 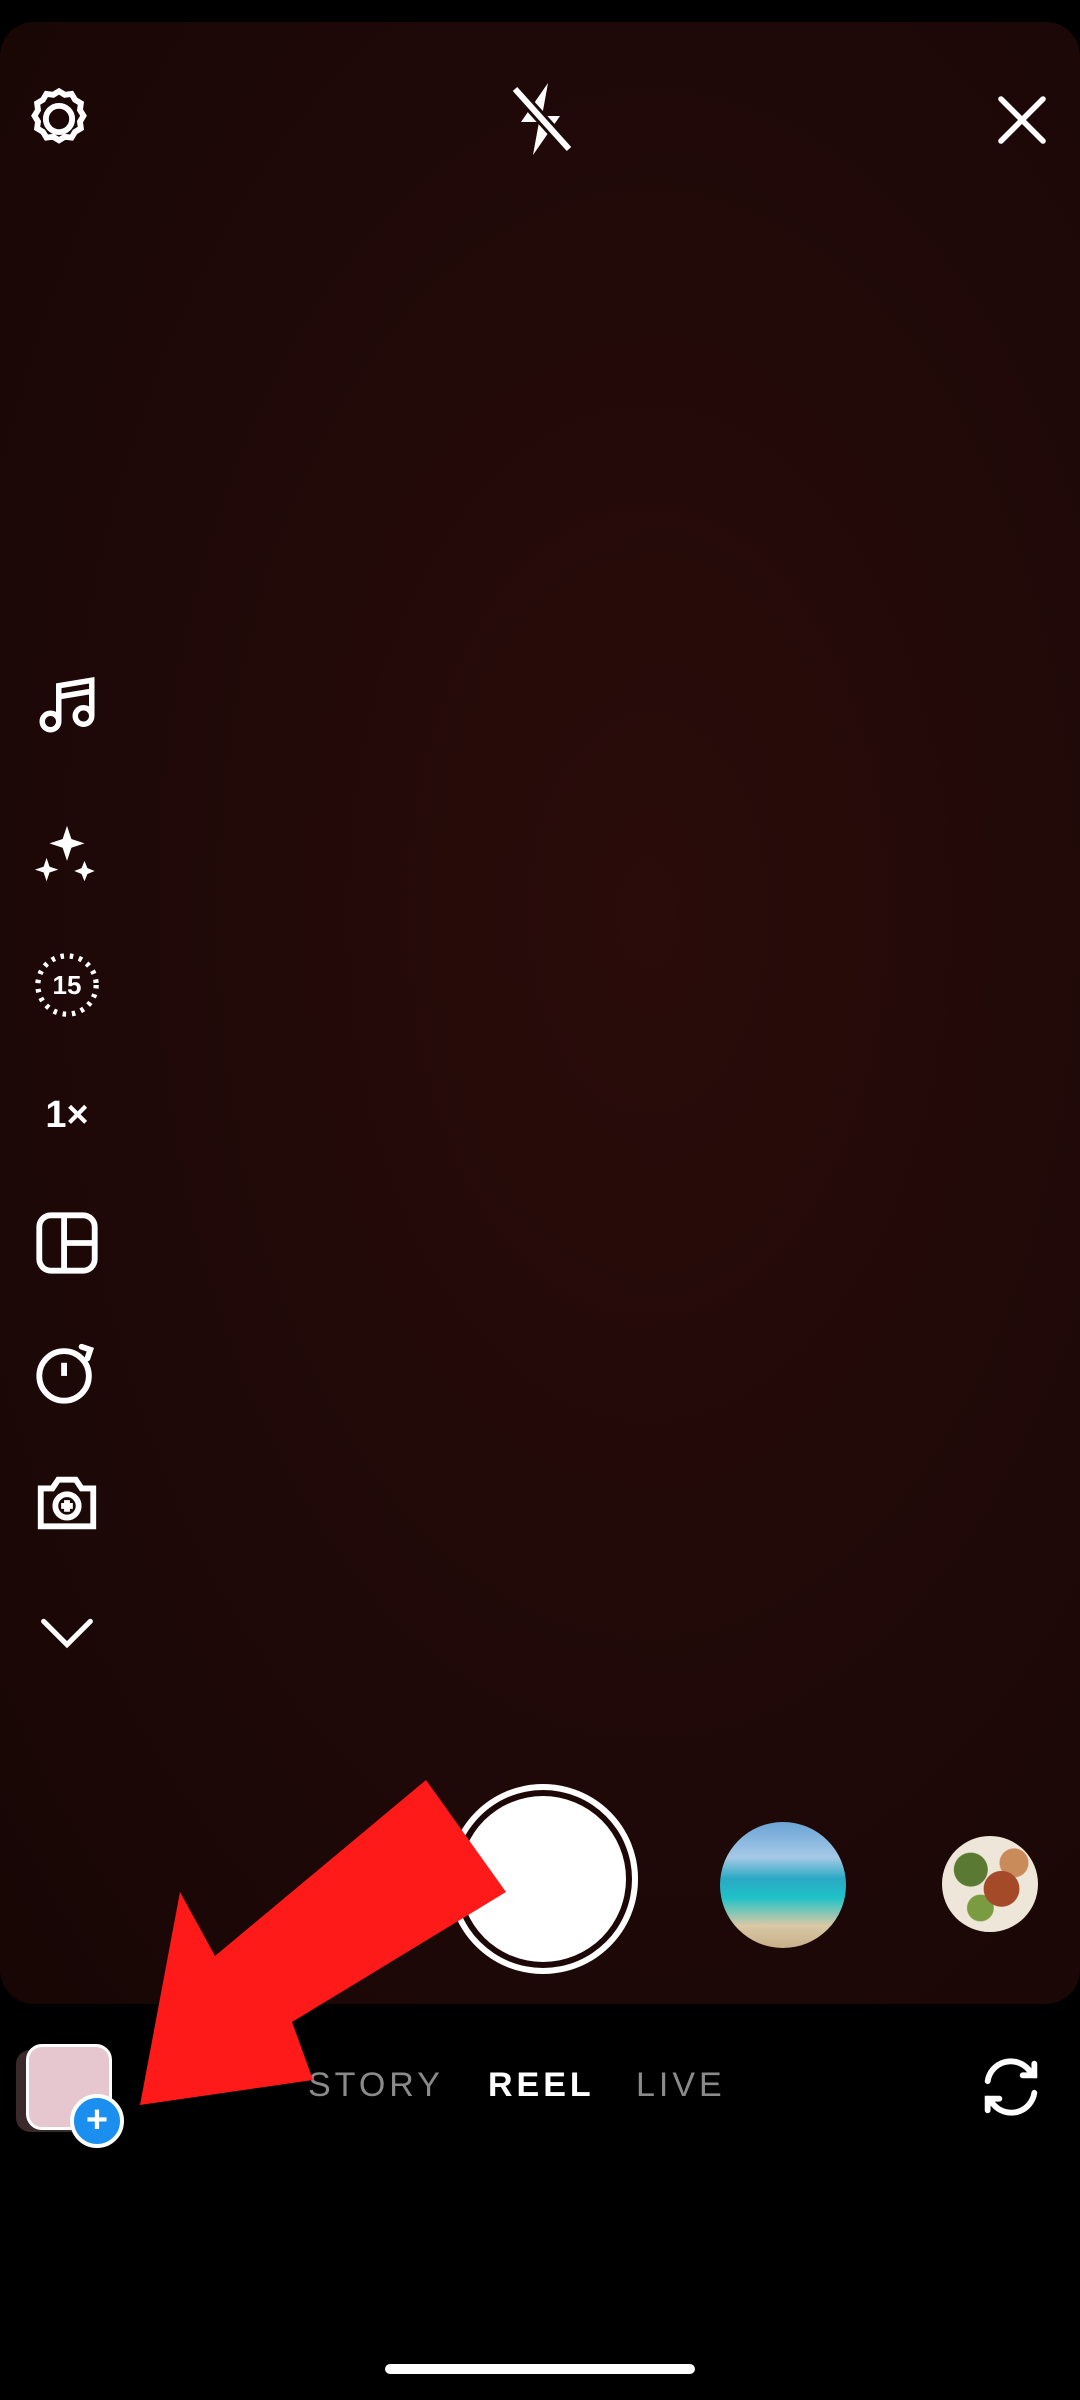 What do you see at coordinates (1011, 2087) in the screenshot?
I see `flip-camera-icon` at bounding box center [1011, 2087].